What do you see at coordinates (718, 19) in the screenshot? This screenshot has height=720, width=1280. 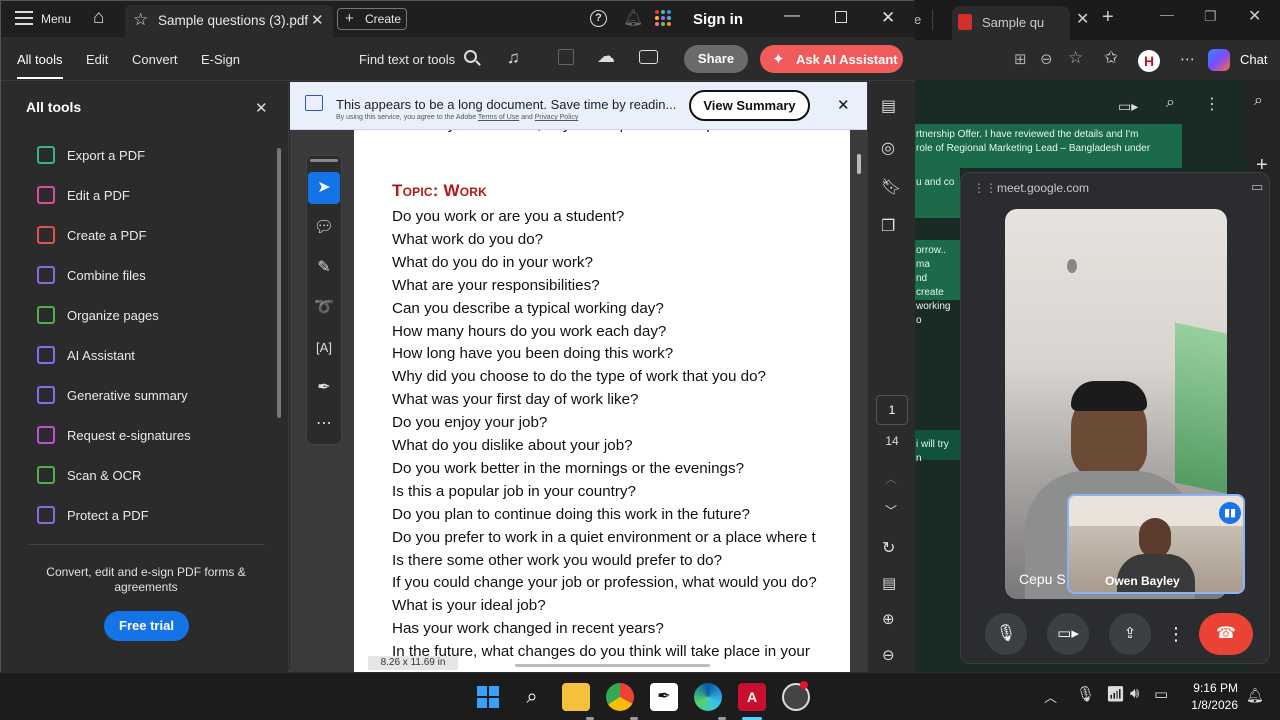 I see `sign-in-button: Sign in` at bounding box center [718, 19].